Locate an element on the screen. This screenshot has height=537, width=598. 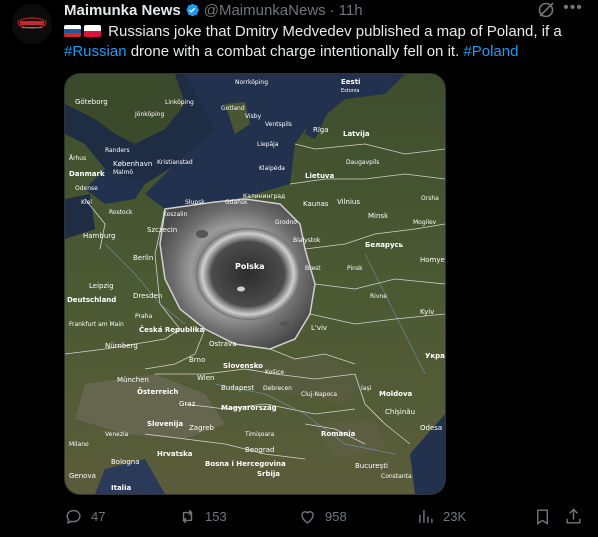
label-munchen: München is located at coordinates (133, 380).